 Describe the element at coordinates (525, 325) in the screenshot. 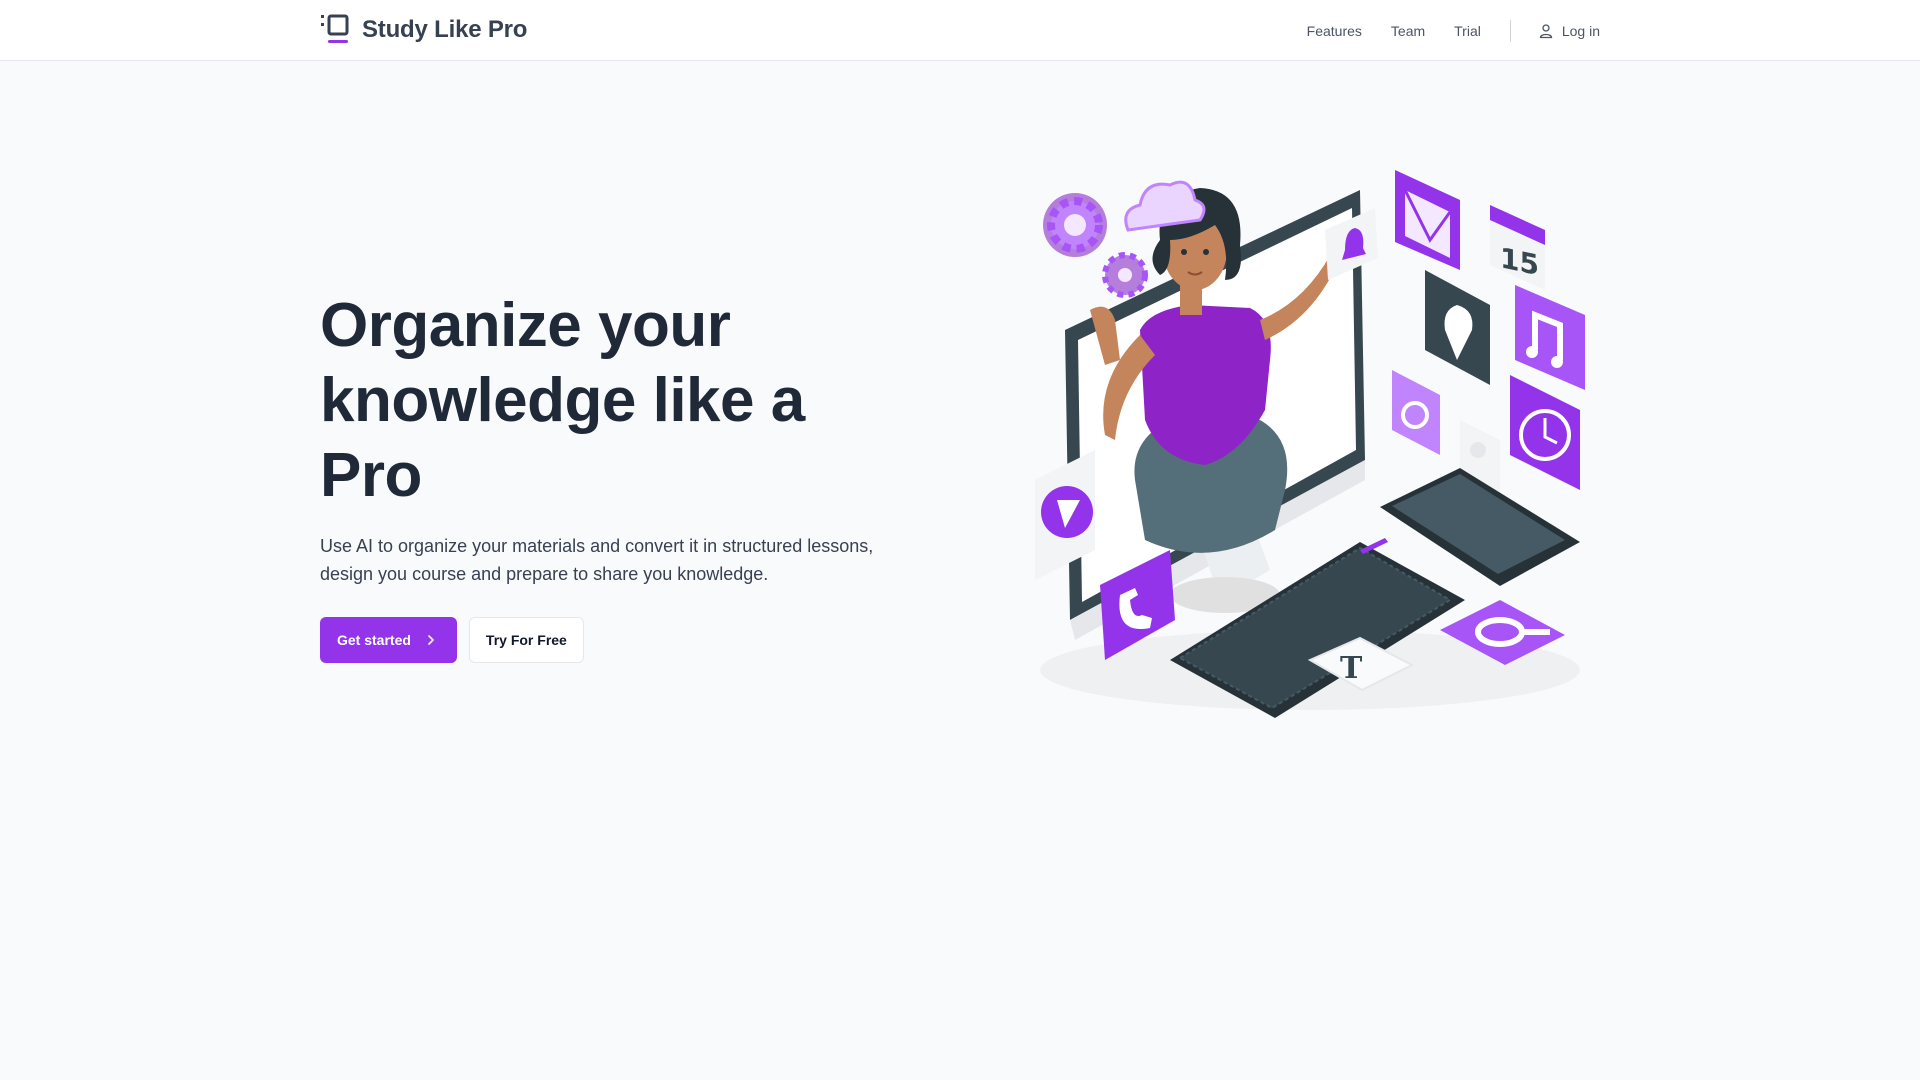

I see `headline-line-1: Organize your` at that location.